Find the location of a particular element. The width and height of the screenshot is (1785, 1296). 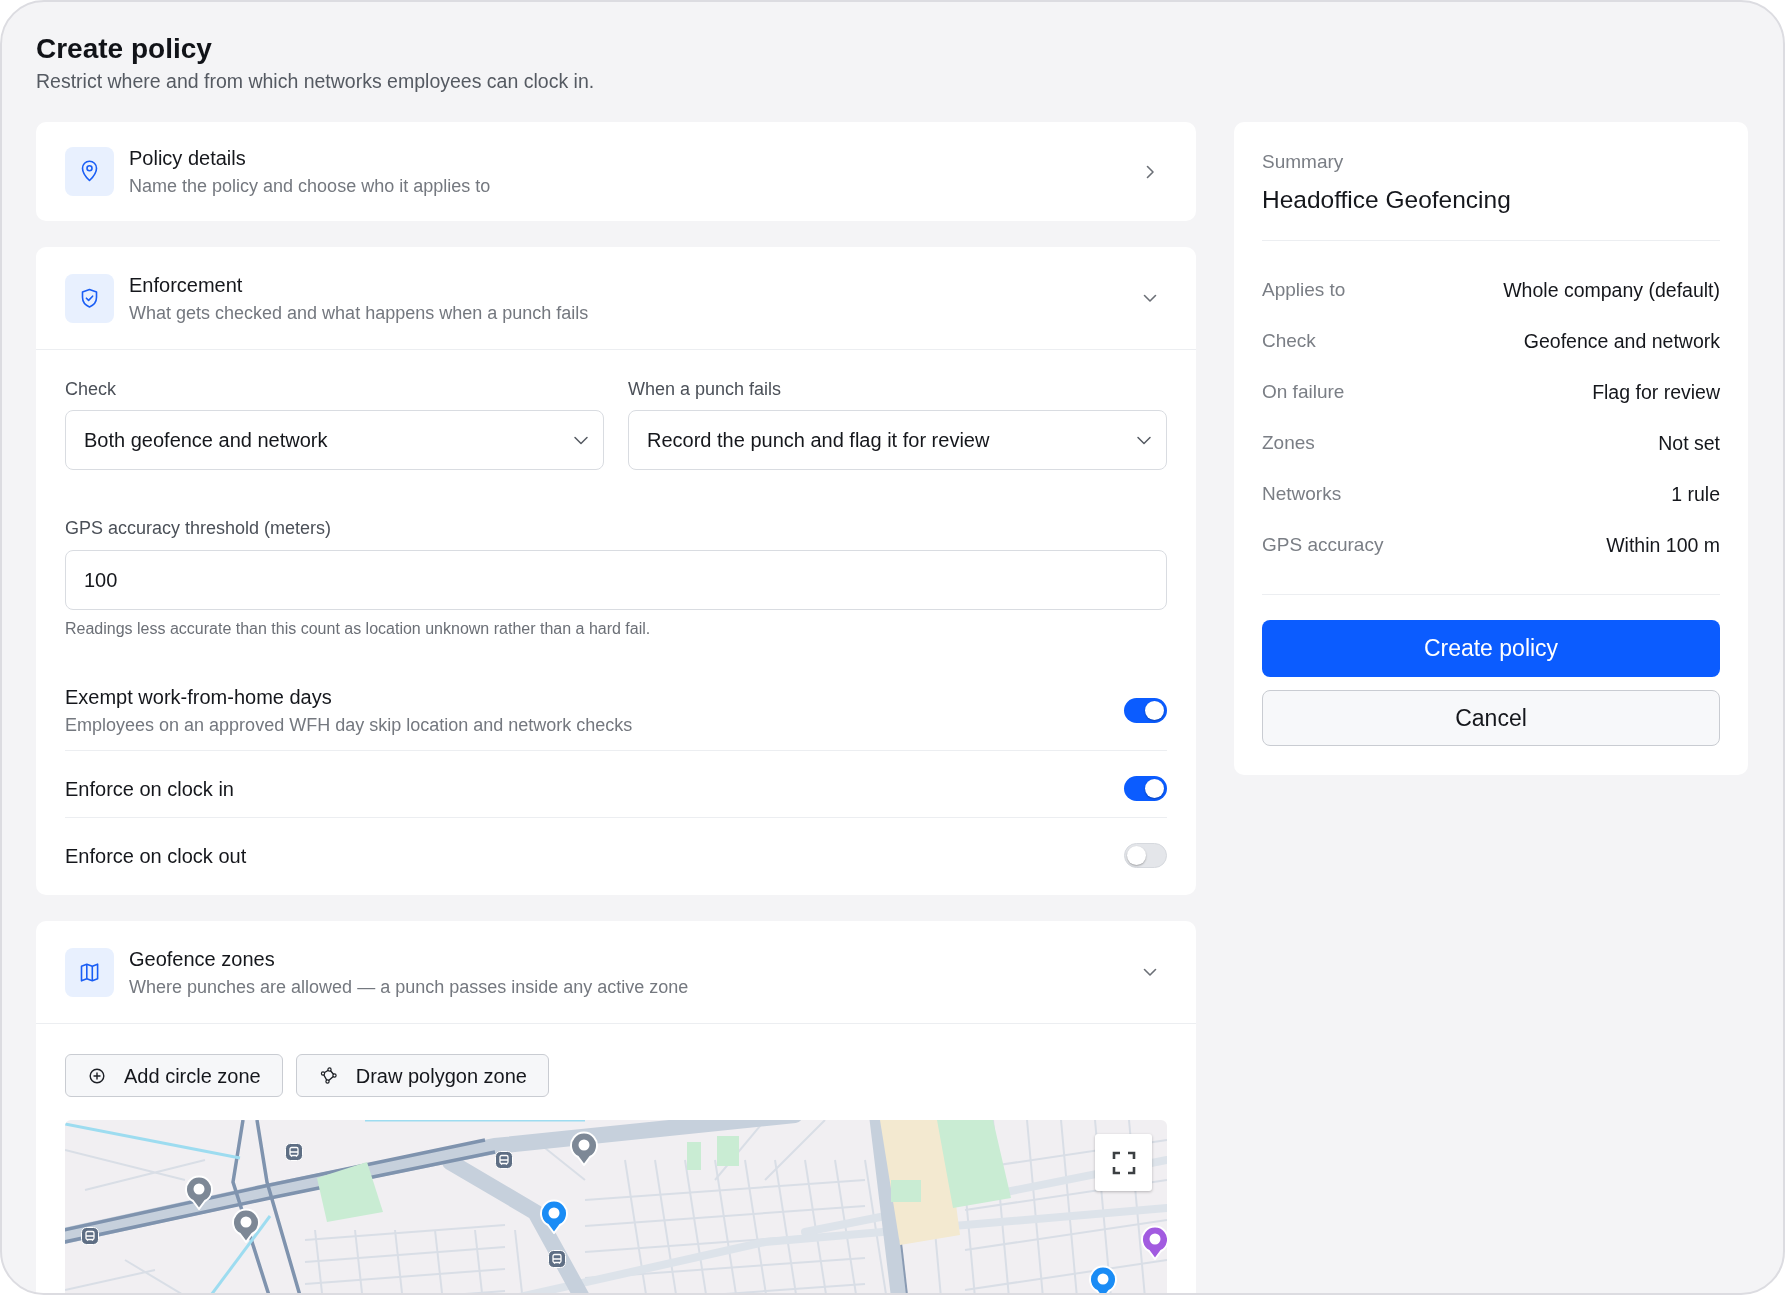

draw-polygon-button: Draw polygon zone is located at coordinates (422, 1075).